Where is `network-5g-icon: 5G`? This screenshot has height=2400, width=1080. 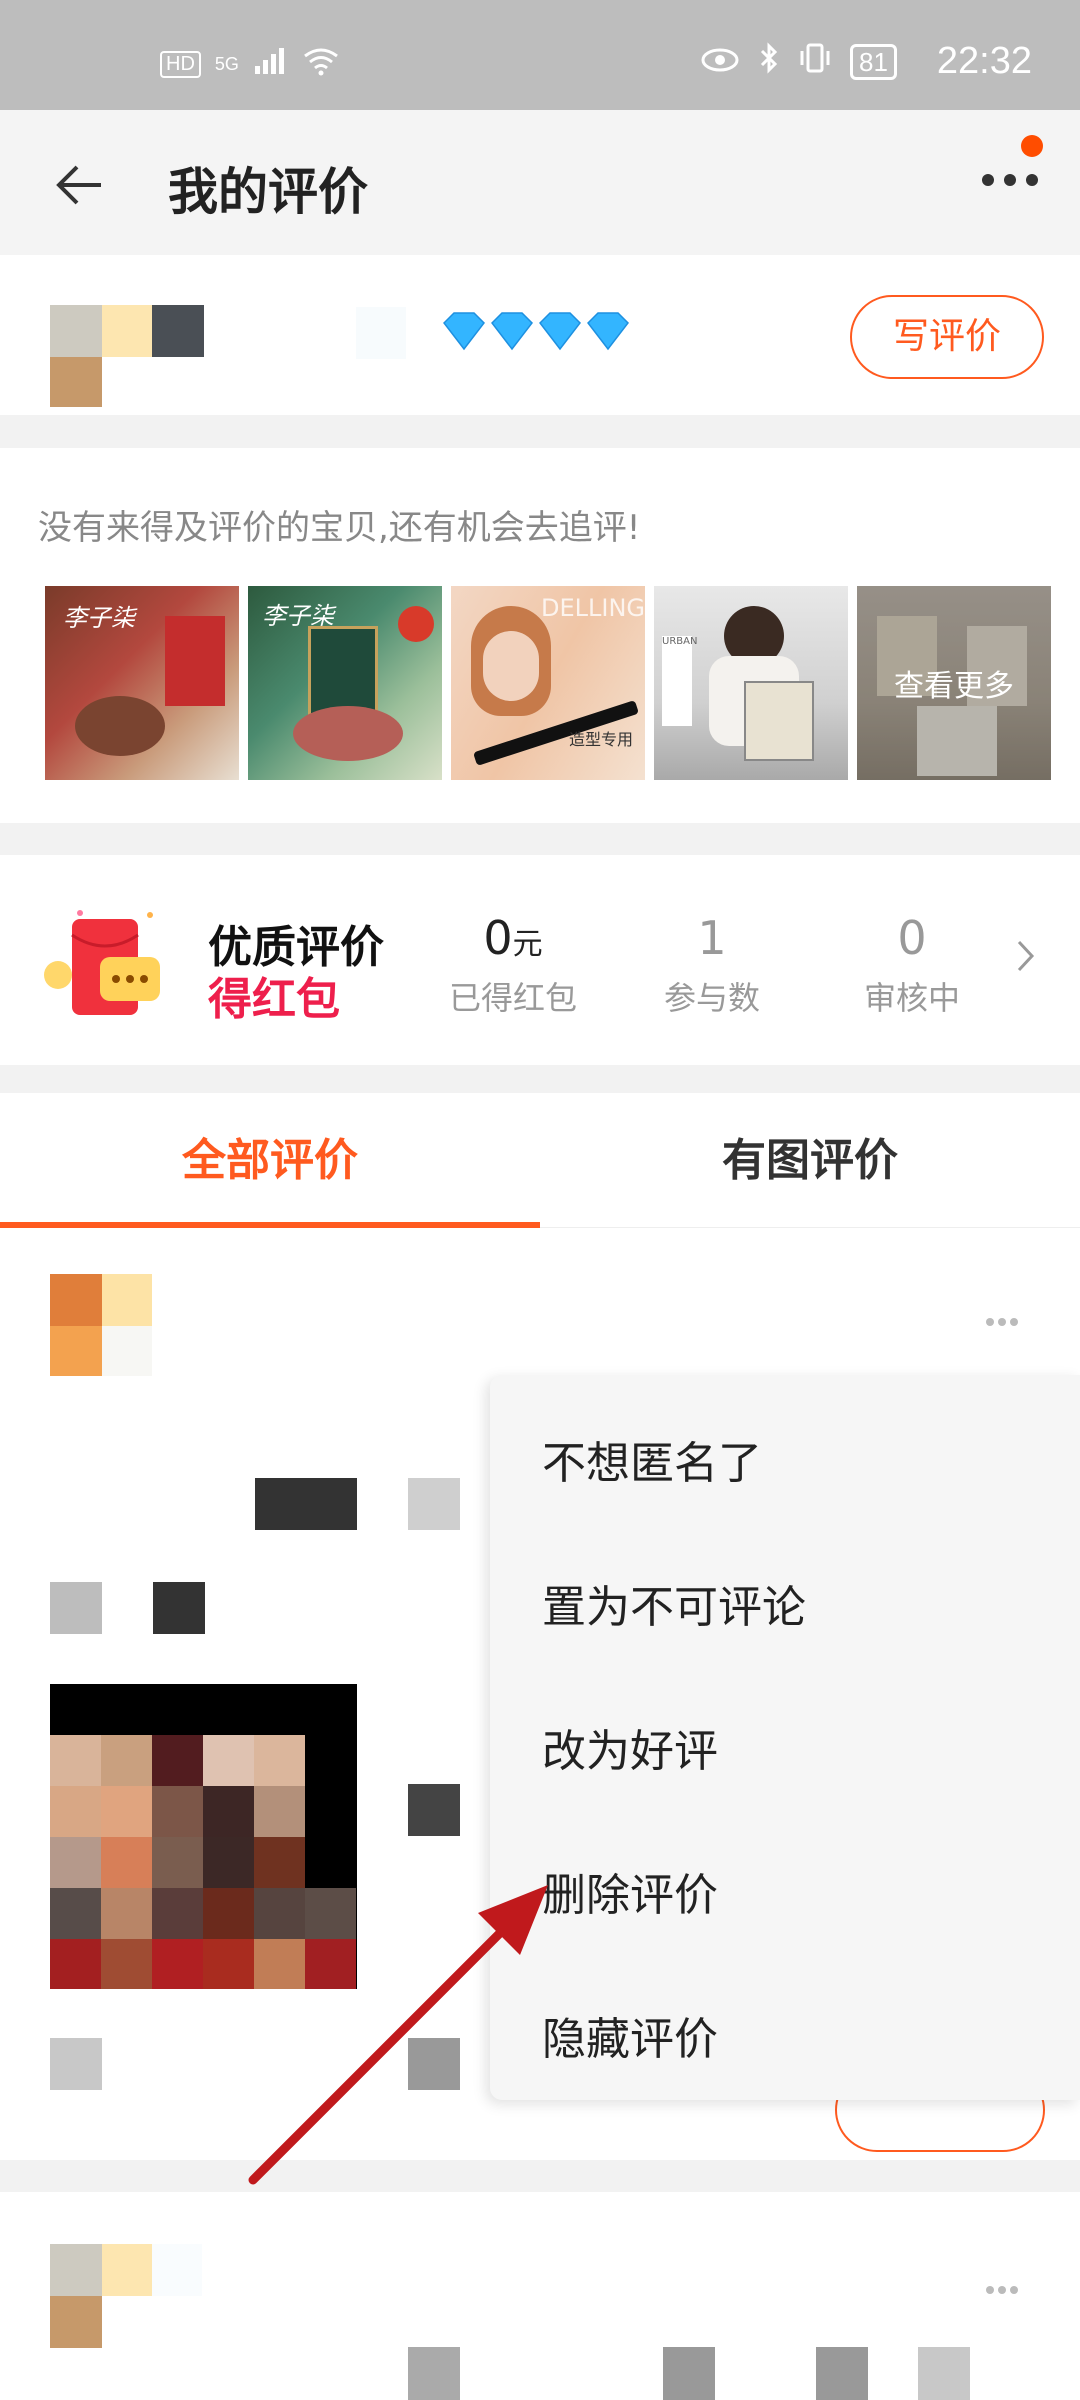
network-5g-icon: 5G is located at coordinates (226, 64).